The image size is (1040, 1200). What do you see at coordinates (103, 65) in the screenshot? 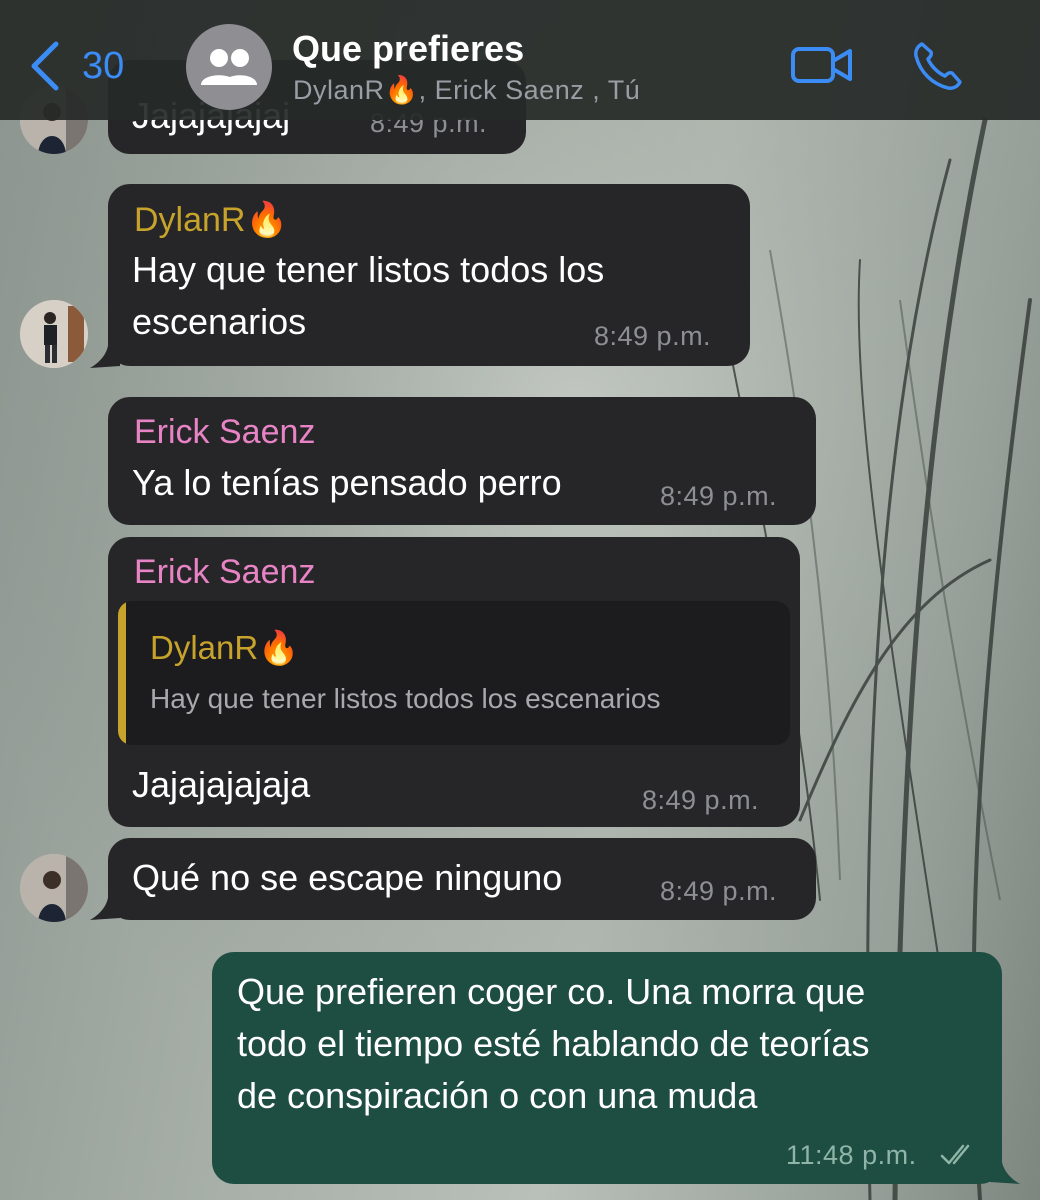
I see `unread-count: 30` at bounding box center [103, 65].